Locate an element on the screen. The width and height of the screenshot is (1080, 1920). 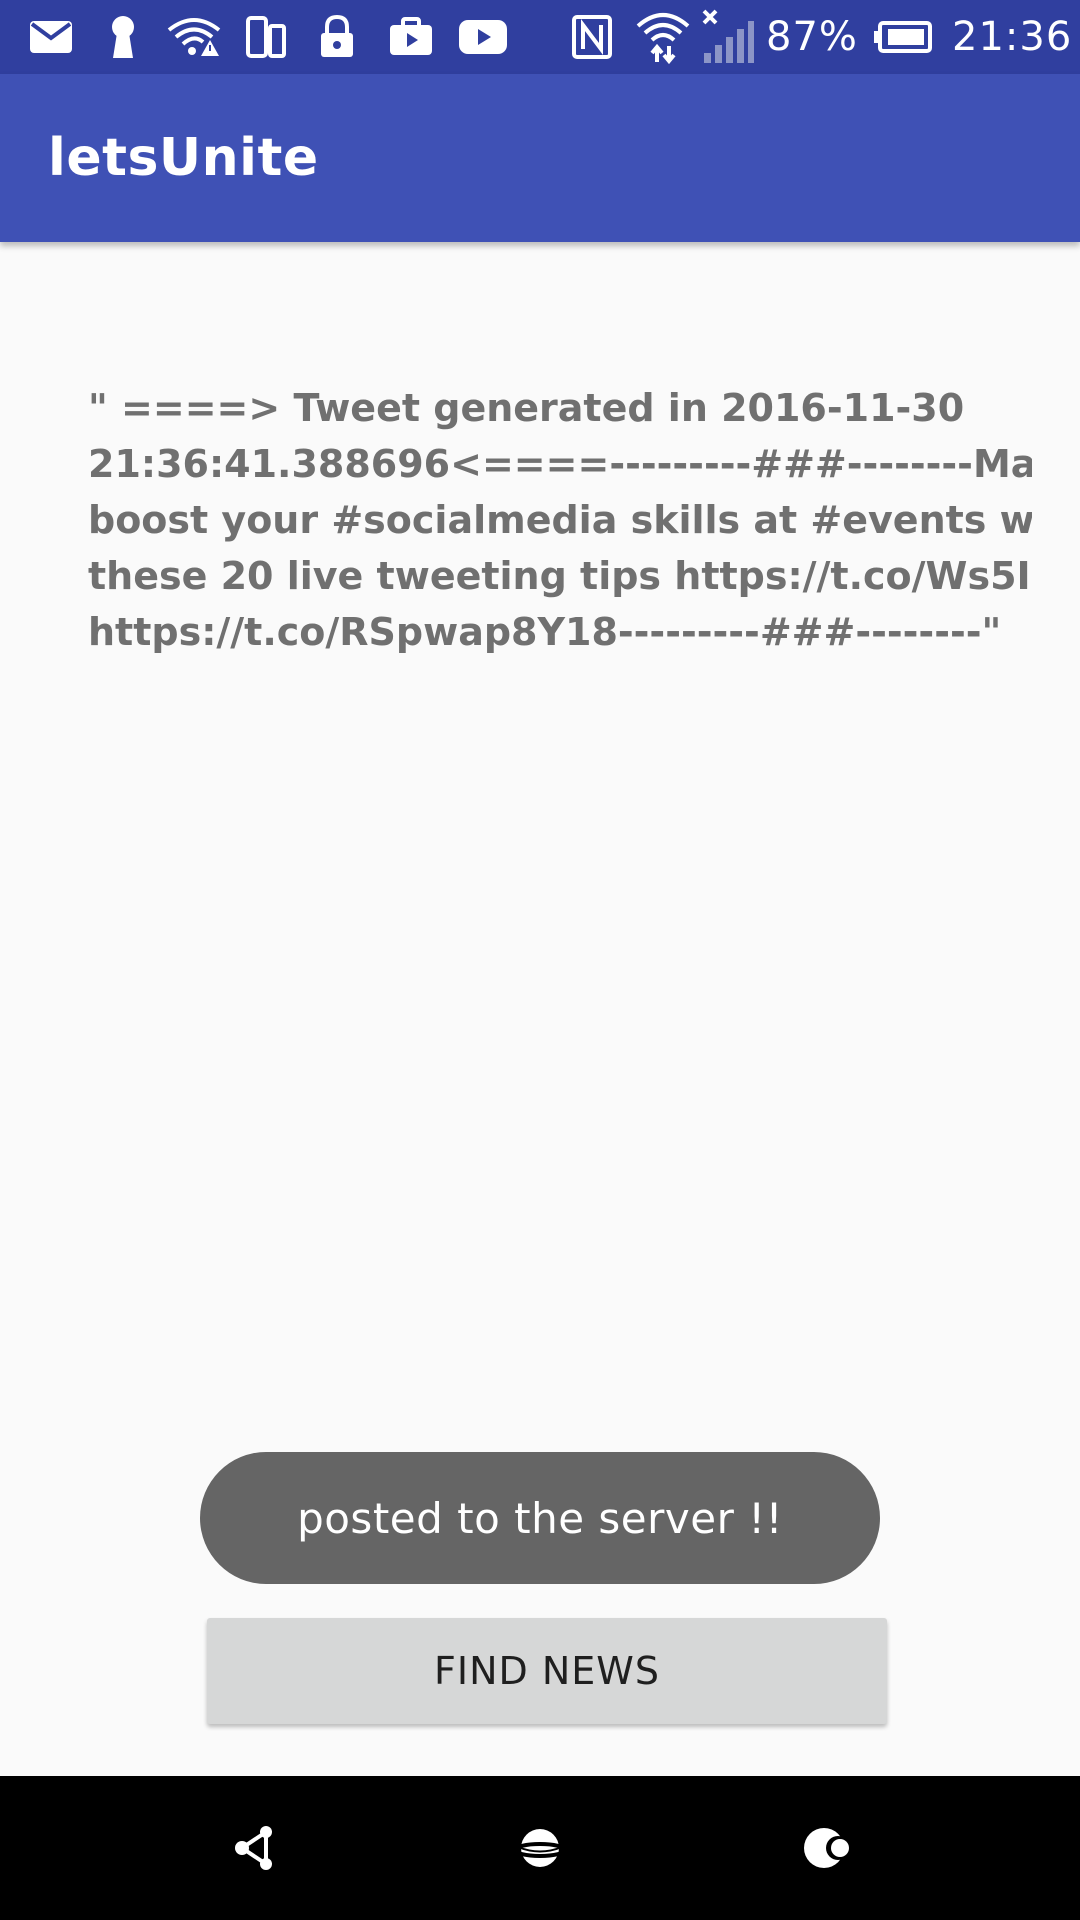
briefcase-play-icon is located at coordinates (411, 37).